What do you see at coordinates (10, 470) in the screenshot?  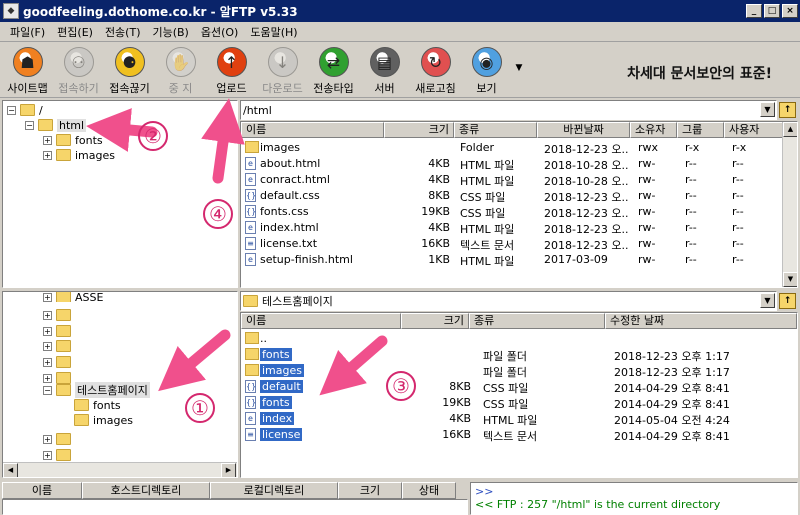 I see `scroll-left-button: ◀` at bounding box center [10, 470].